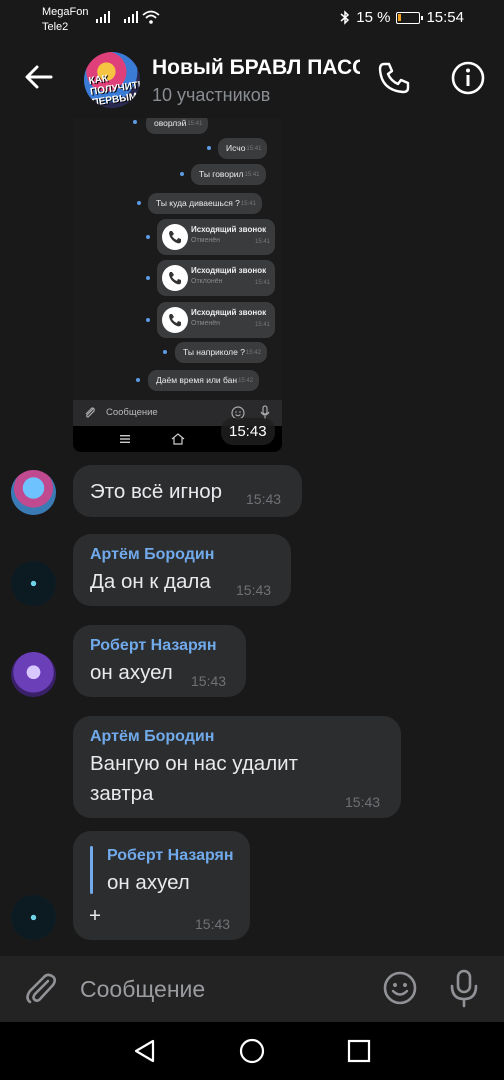 This screenshot has width=504, height=1080. What do you see at coordinates (211, 95) in the screenshot?
I see `chat-members-count: 10 участников` at bounding box center [211, 95].